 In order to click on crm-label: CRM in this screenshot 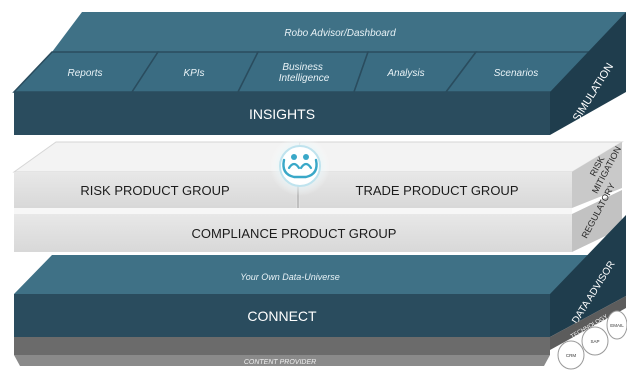, I will do `click(571, 355)`.